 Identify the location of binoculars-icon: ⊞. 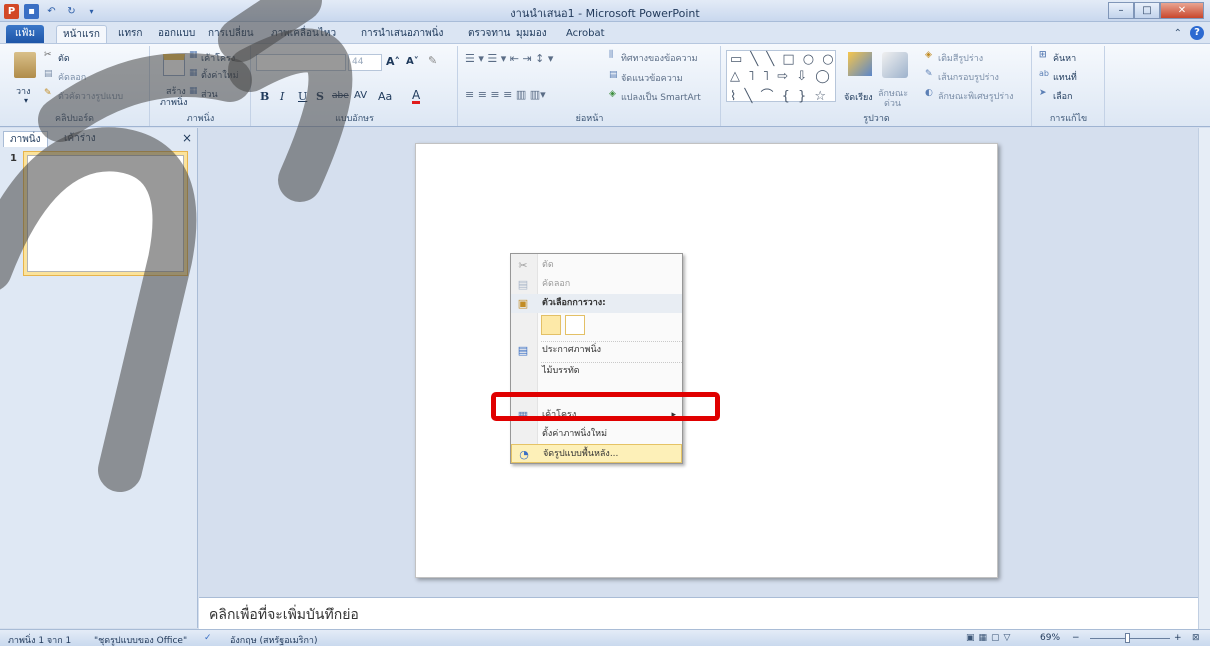
(1043, 55).